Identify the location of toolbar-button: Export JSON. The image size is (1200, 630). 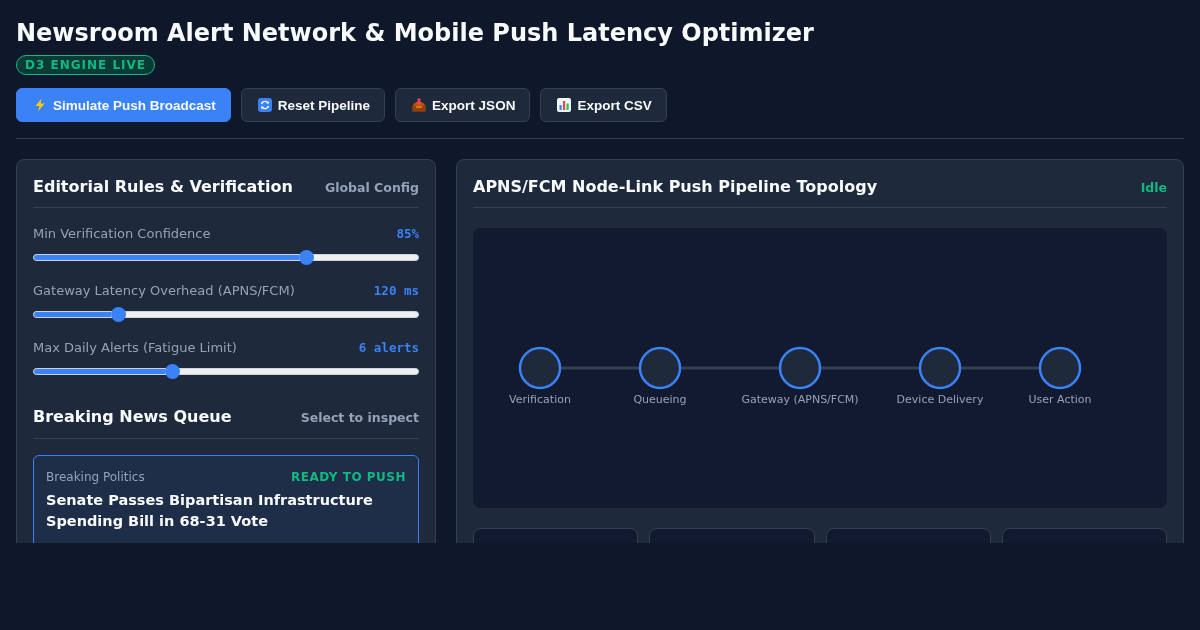
(463, 105).